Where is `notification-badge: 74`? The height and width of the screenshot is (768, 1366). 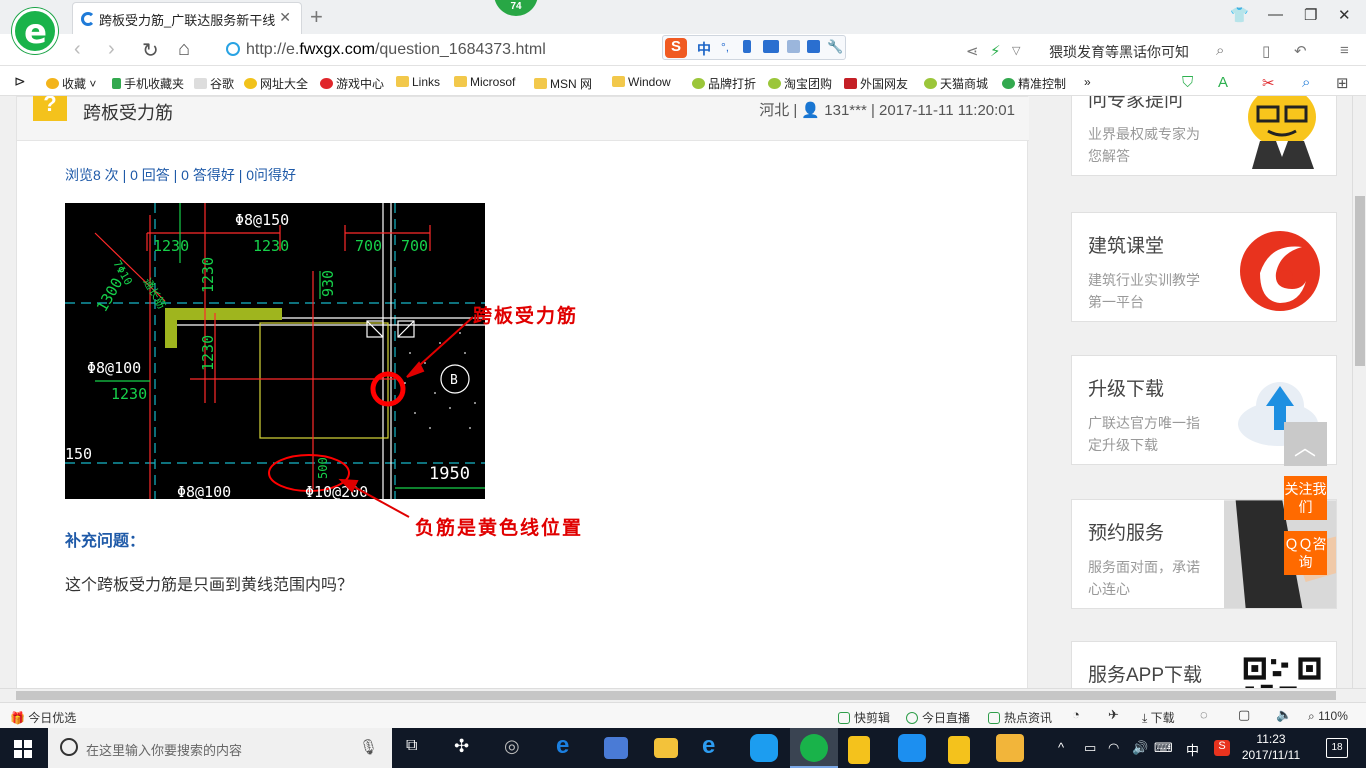
notification-badge: 74 is located at coordinates (516, 8).